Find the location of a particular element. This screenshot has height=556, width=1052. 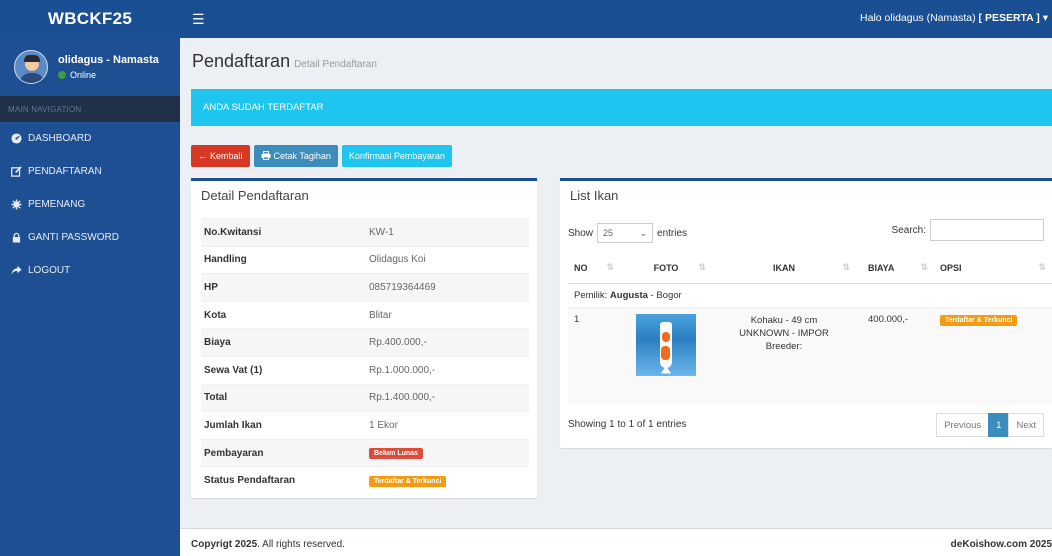

share-icon is located at coordinates (16, 271).